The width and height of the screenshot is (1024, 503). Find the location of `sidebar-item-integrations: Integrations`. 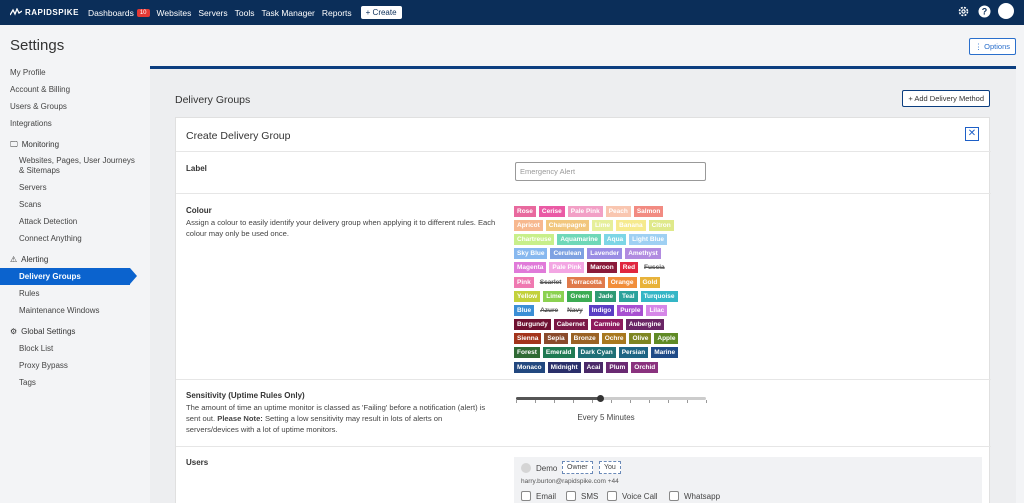

sidebar-item-integrations: Integrations is located at coordinates (70, 123).